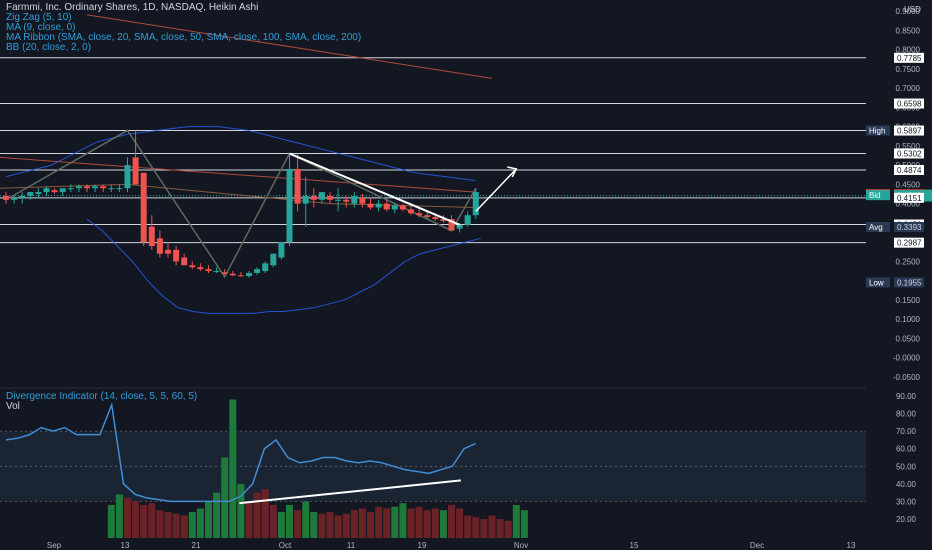 The image size is (932, 550). What do you see at coordinates (906, 466) in the screenshot?
I see `osc-tick-label: 50.00` at bounding box center [906, 466].